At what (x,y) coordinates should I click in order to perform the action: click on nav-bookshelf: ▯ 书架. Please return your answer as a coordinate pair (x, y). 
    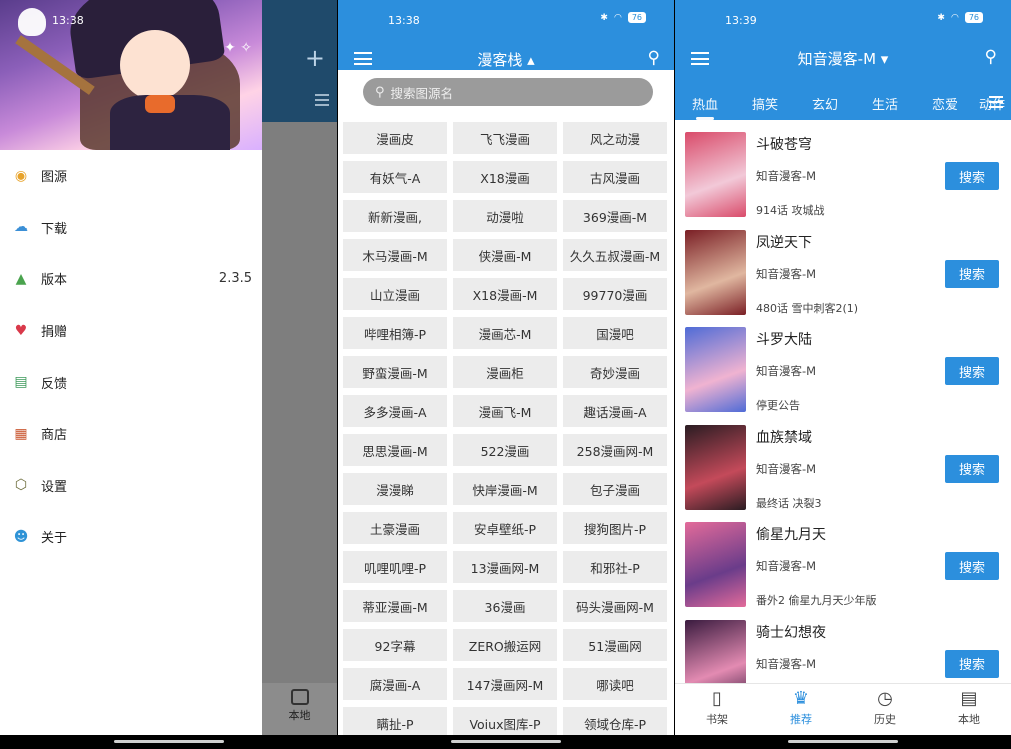
    Looking at the image, I should click on (717, 709).